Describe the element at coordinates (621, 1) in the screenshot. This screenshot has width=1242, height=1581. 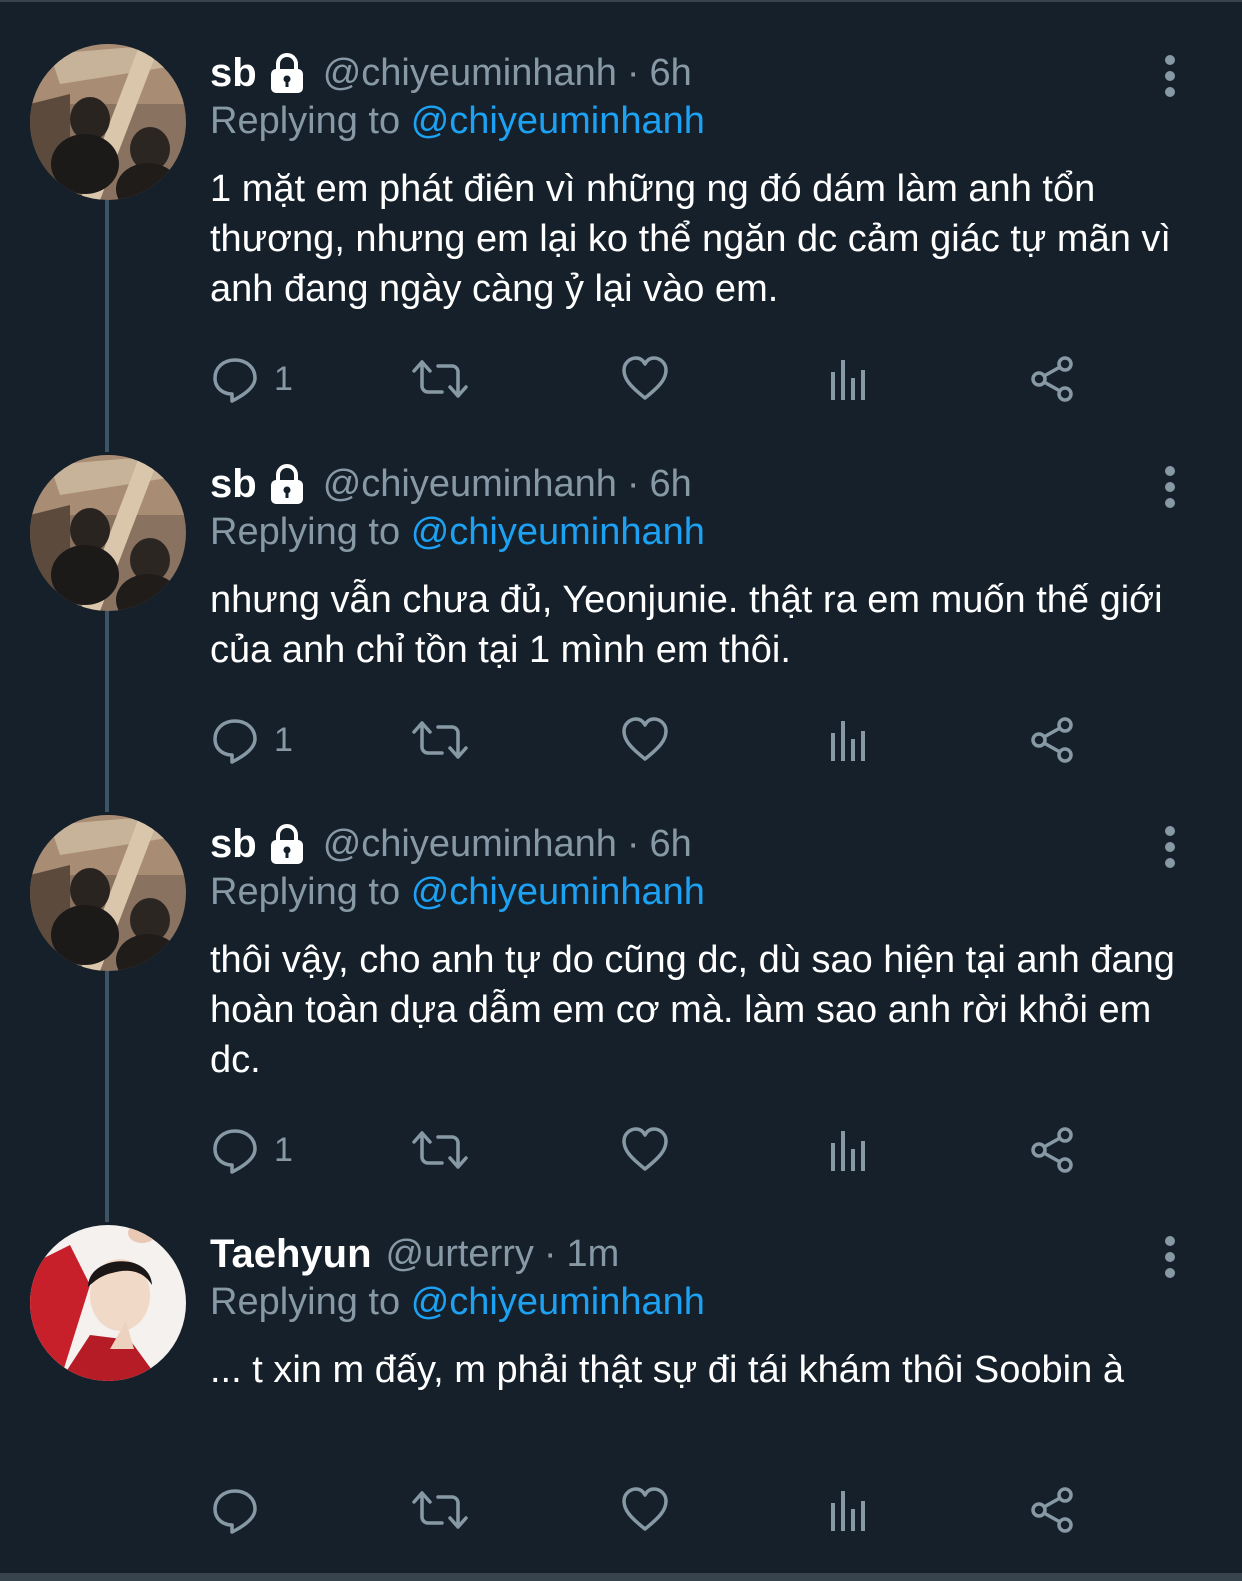
I see `top-divider` at that location.